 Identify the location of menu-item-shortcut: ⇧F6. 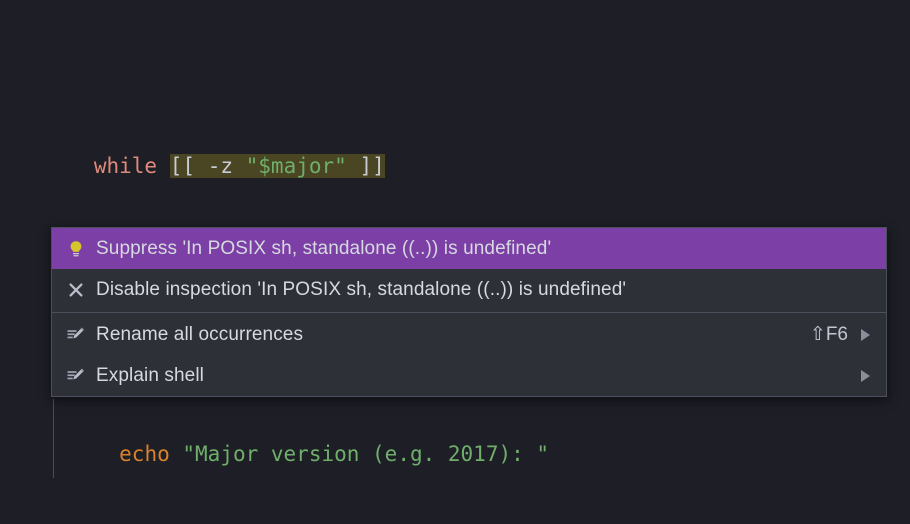
(828, 334).